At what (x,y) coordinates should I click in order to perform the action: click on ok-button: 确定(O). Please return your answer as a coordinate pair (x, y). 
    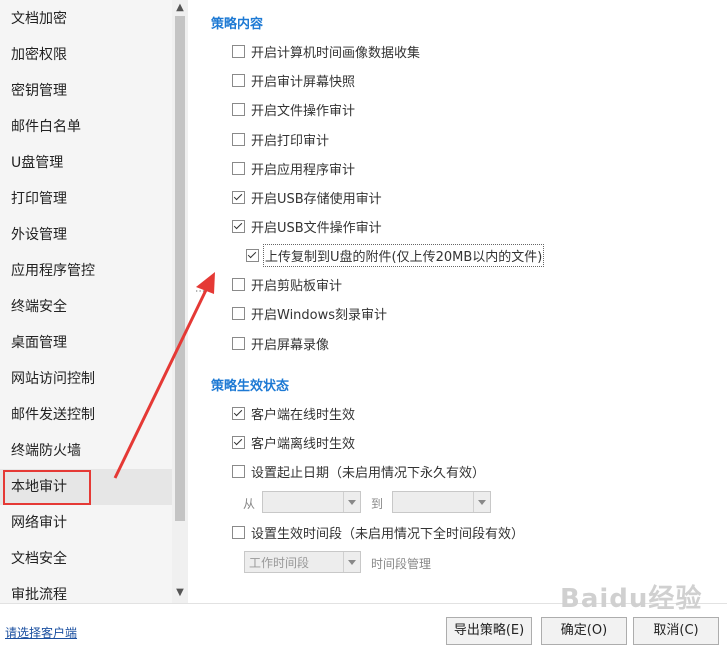
    Looking at the image, I should click on (584, 631).